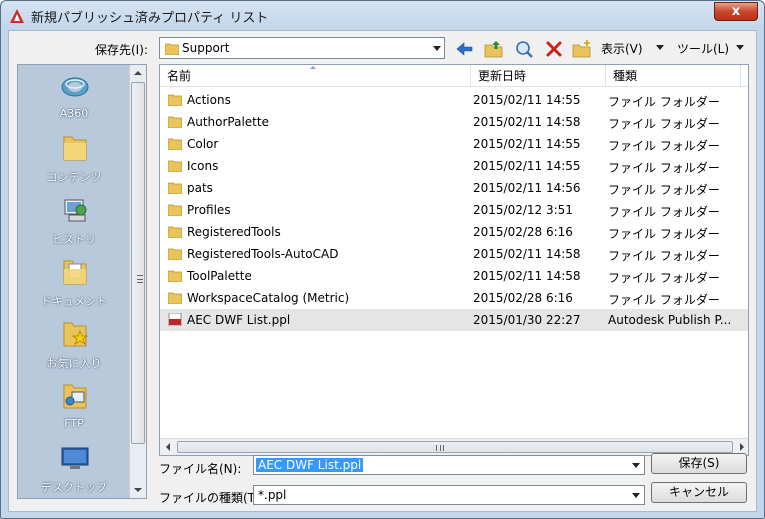 The width and height of the screenshot is (765, 519). I want to click on table-row: Profiles 2015/02/12 3:51 ファイル フォルダー, so click(454, 210).